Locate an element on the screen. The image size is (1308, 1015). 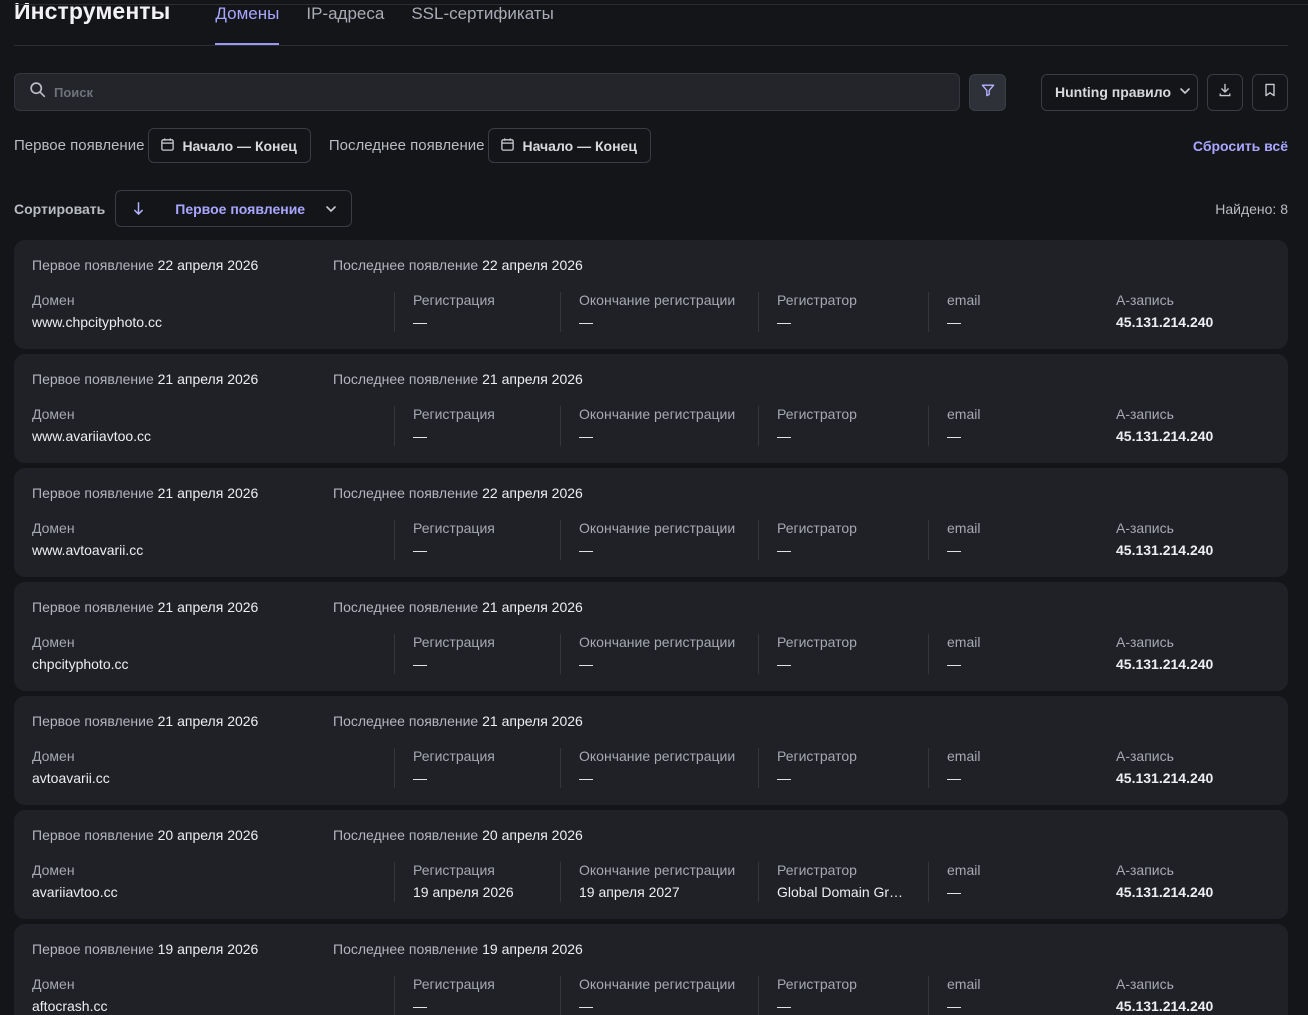
registrar-field: Регистратор — is located at coordinates (843, 312).